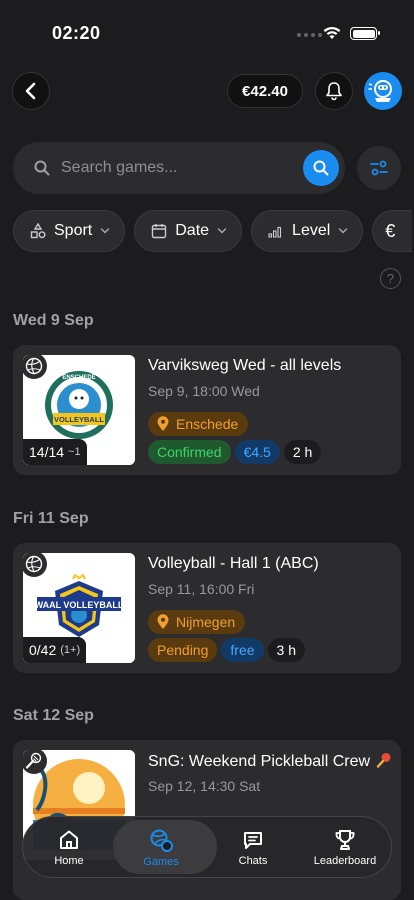  What do you see at coordinates (207, 424) in the screenshot?
I see `location-label: Enschede` at bounding box center [207, 424].